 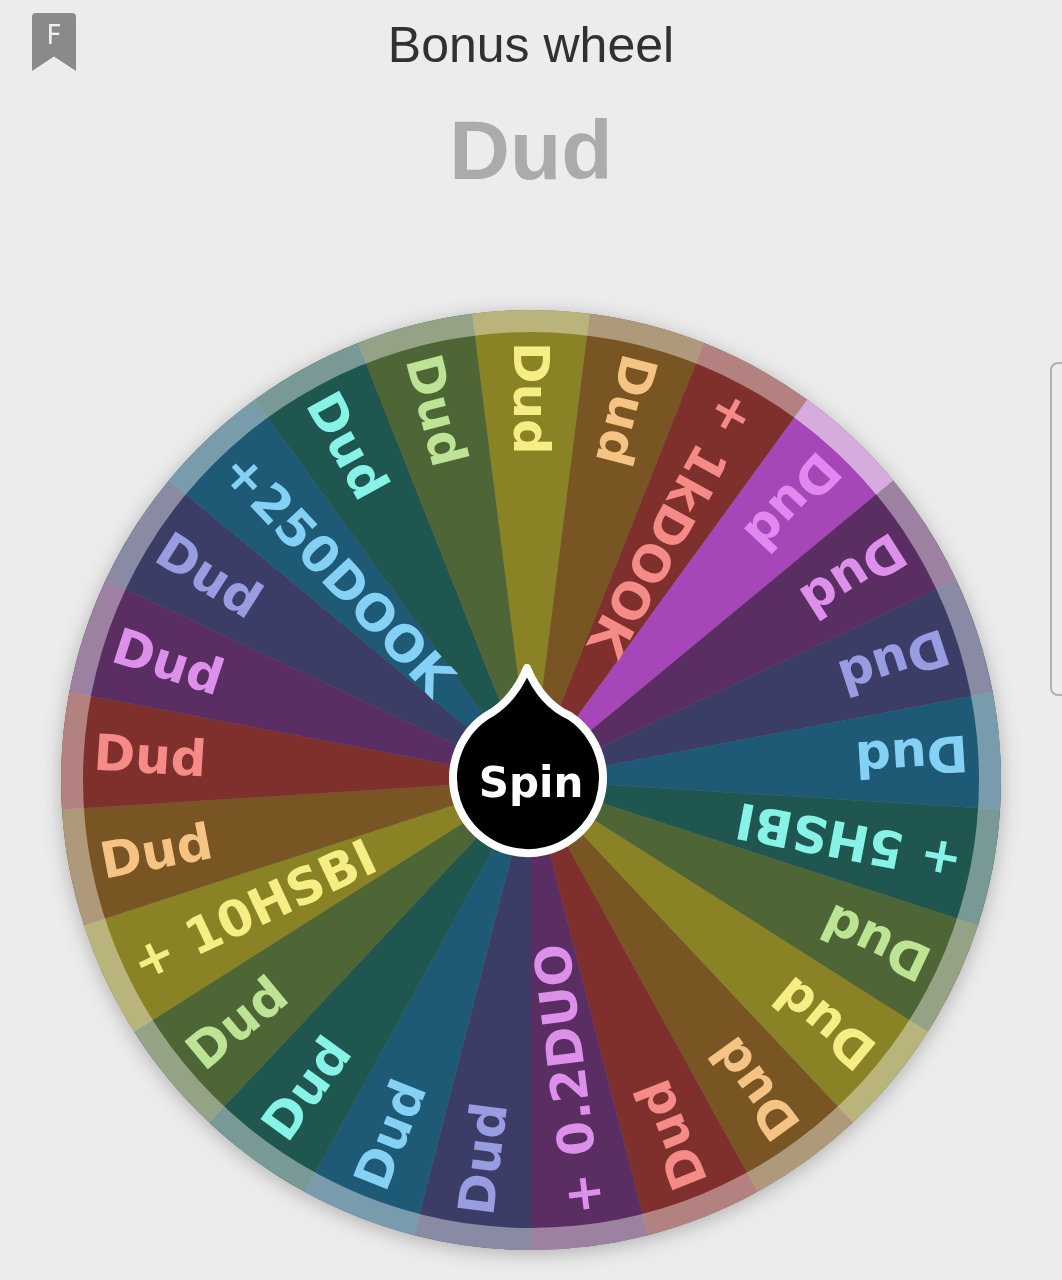 I want to click on segment-label: + 0.2DUO, so click(x=568, y=1079).